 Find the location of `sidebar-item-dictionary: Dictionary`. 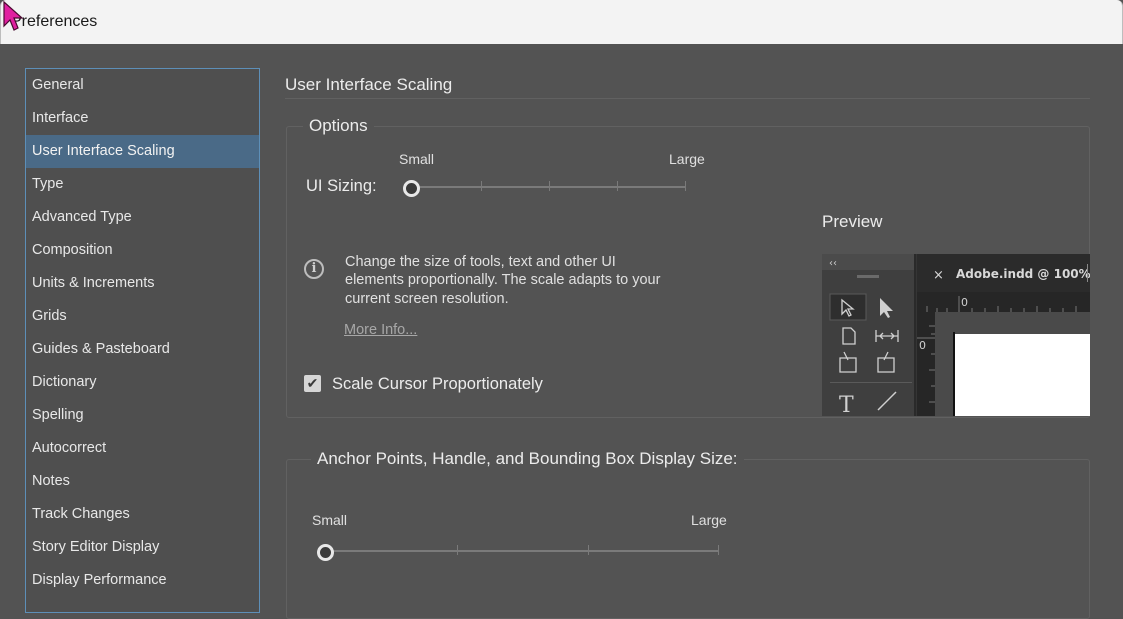

sidebar-item-dictionary: Dictionary is located at coordinates (142, 382).